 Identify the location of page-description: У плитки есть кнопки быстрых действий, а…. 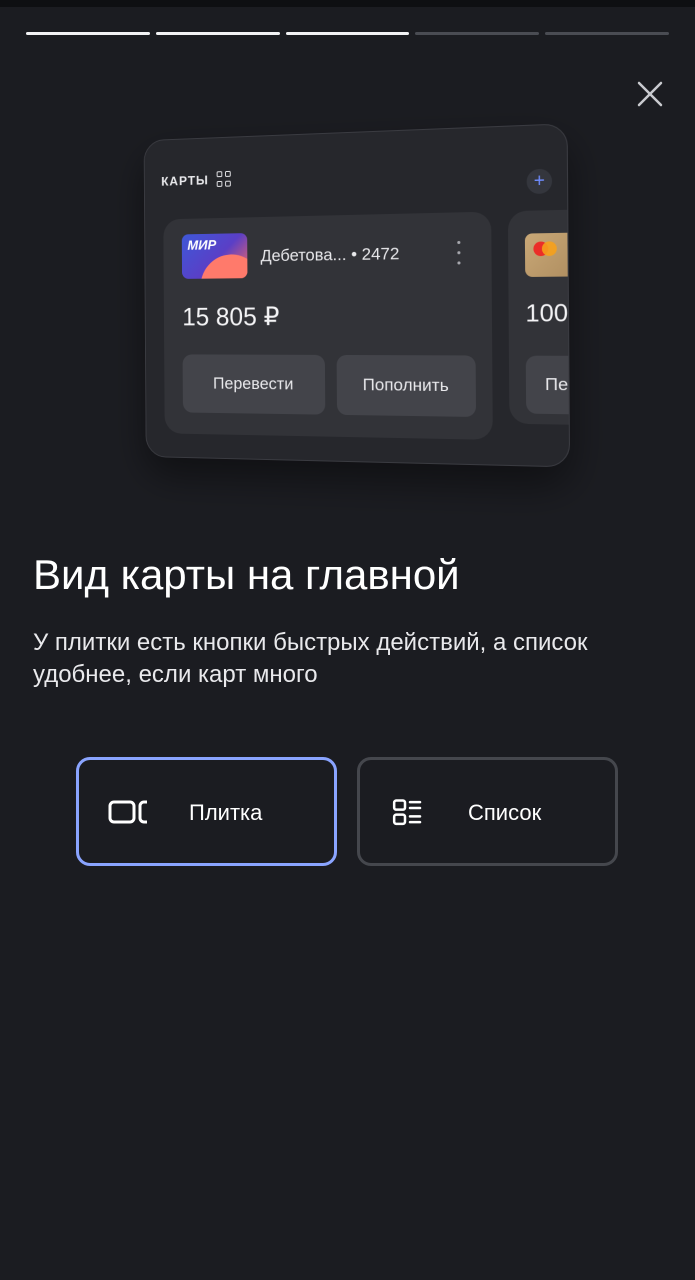
(310, 658).